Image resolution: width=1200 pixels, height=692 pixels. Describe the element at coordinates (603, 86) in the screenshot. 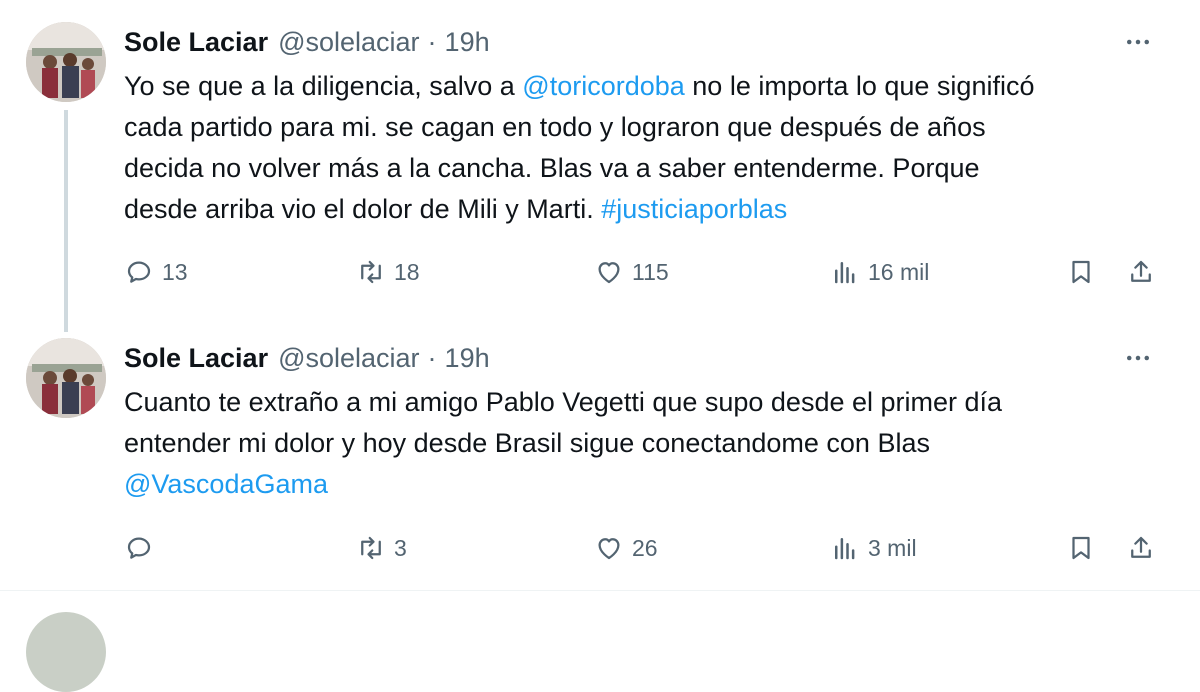

I see `mention-link: @toricordoba` at that location.